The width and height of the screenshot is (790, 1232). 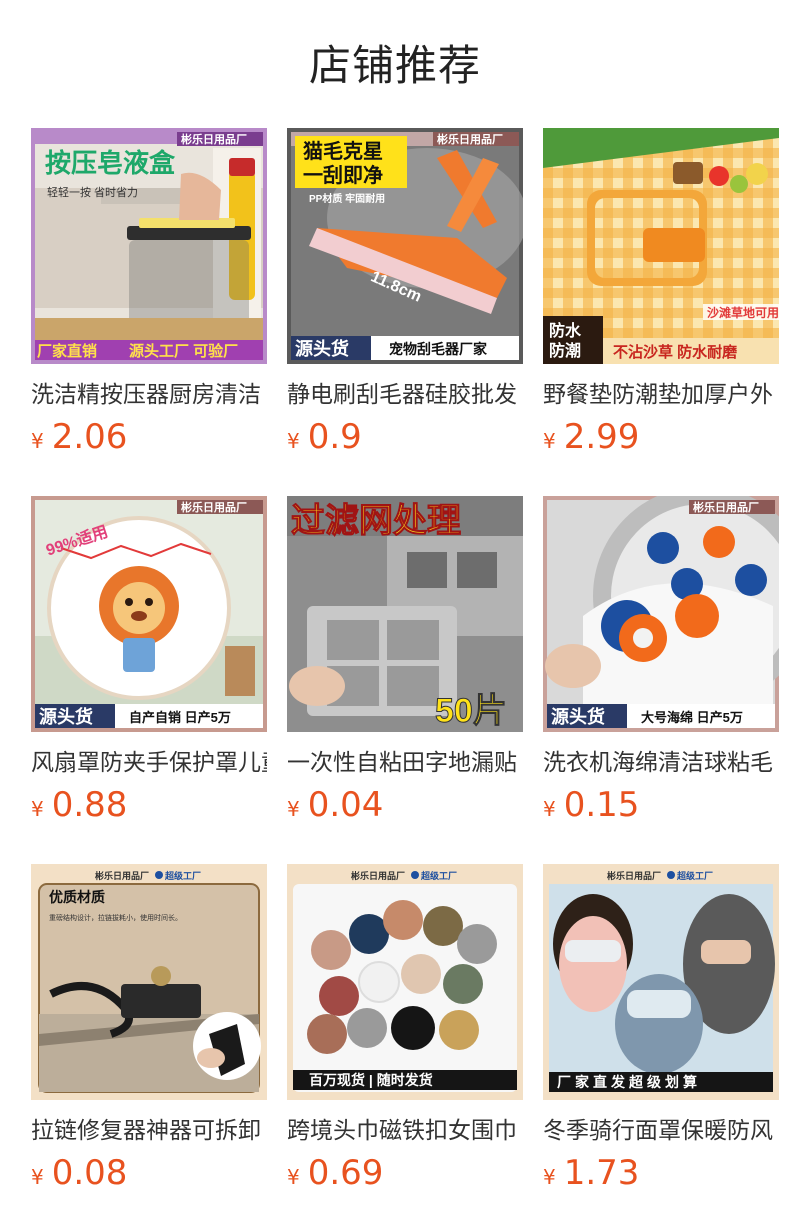 I want to click on product-card-picnic-mat: 沙滩草地可用 防水 防潮 不沾沙草 防水耐磨 野餐垫防潮垫加厚户外 ¥2.99, so click(x=661, y=312).